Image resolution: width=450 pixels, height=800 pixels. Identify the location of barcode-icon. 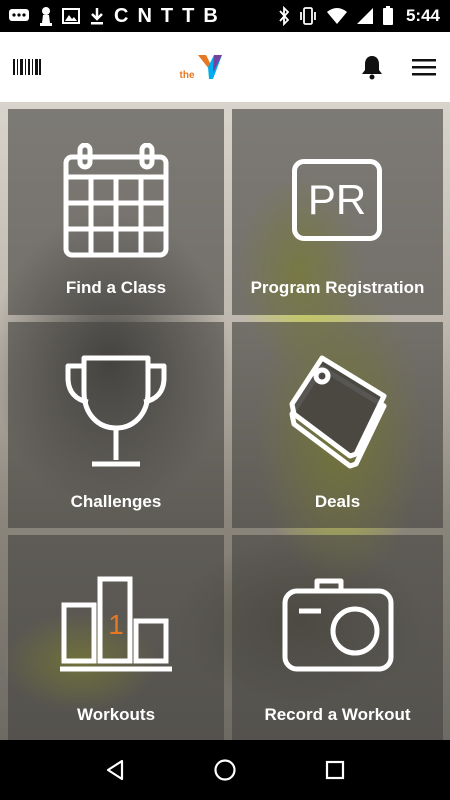
(27, 67).